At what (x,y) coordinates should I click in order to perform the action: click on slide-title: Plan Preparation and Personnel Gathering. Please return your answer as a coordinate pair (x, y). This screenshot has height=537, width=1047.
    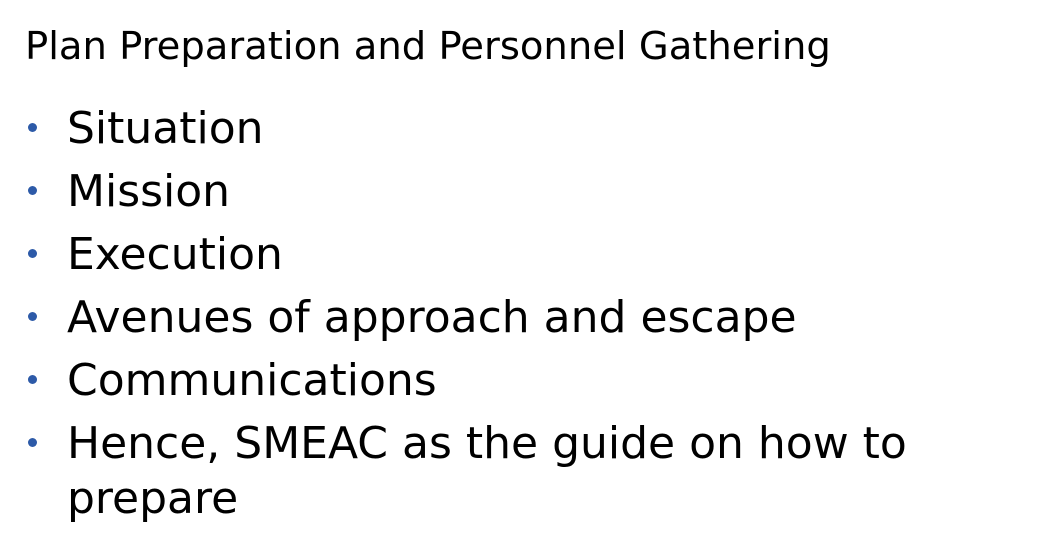
    Looking at the image, I should click on (428, 46).